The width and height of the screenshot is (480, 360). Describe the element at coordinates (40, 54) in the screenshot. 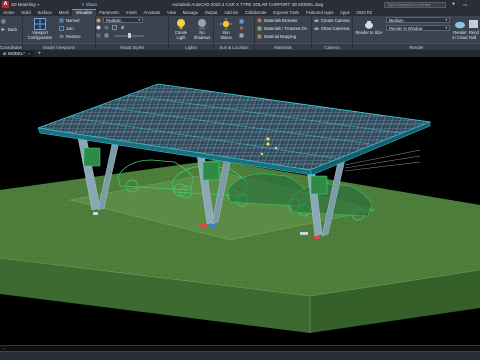

I see `new-tab-icon: +` at that location.